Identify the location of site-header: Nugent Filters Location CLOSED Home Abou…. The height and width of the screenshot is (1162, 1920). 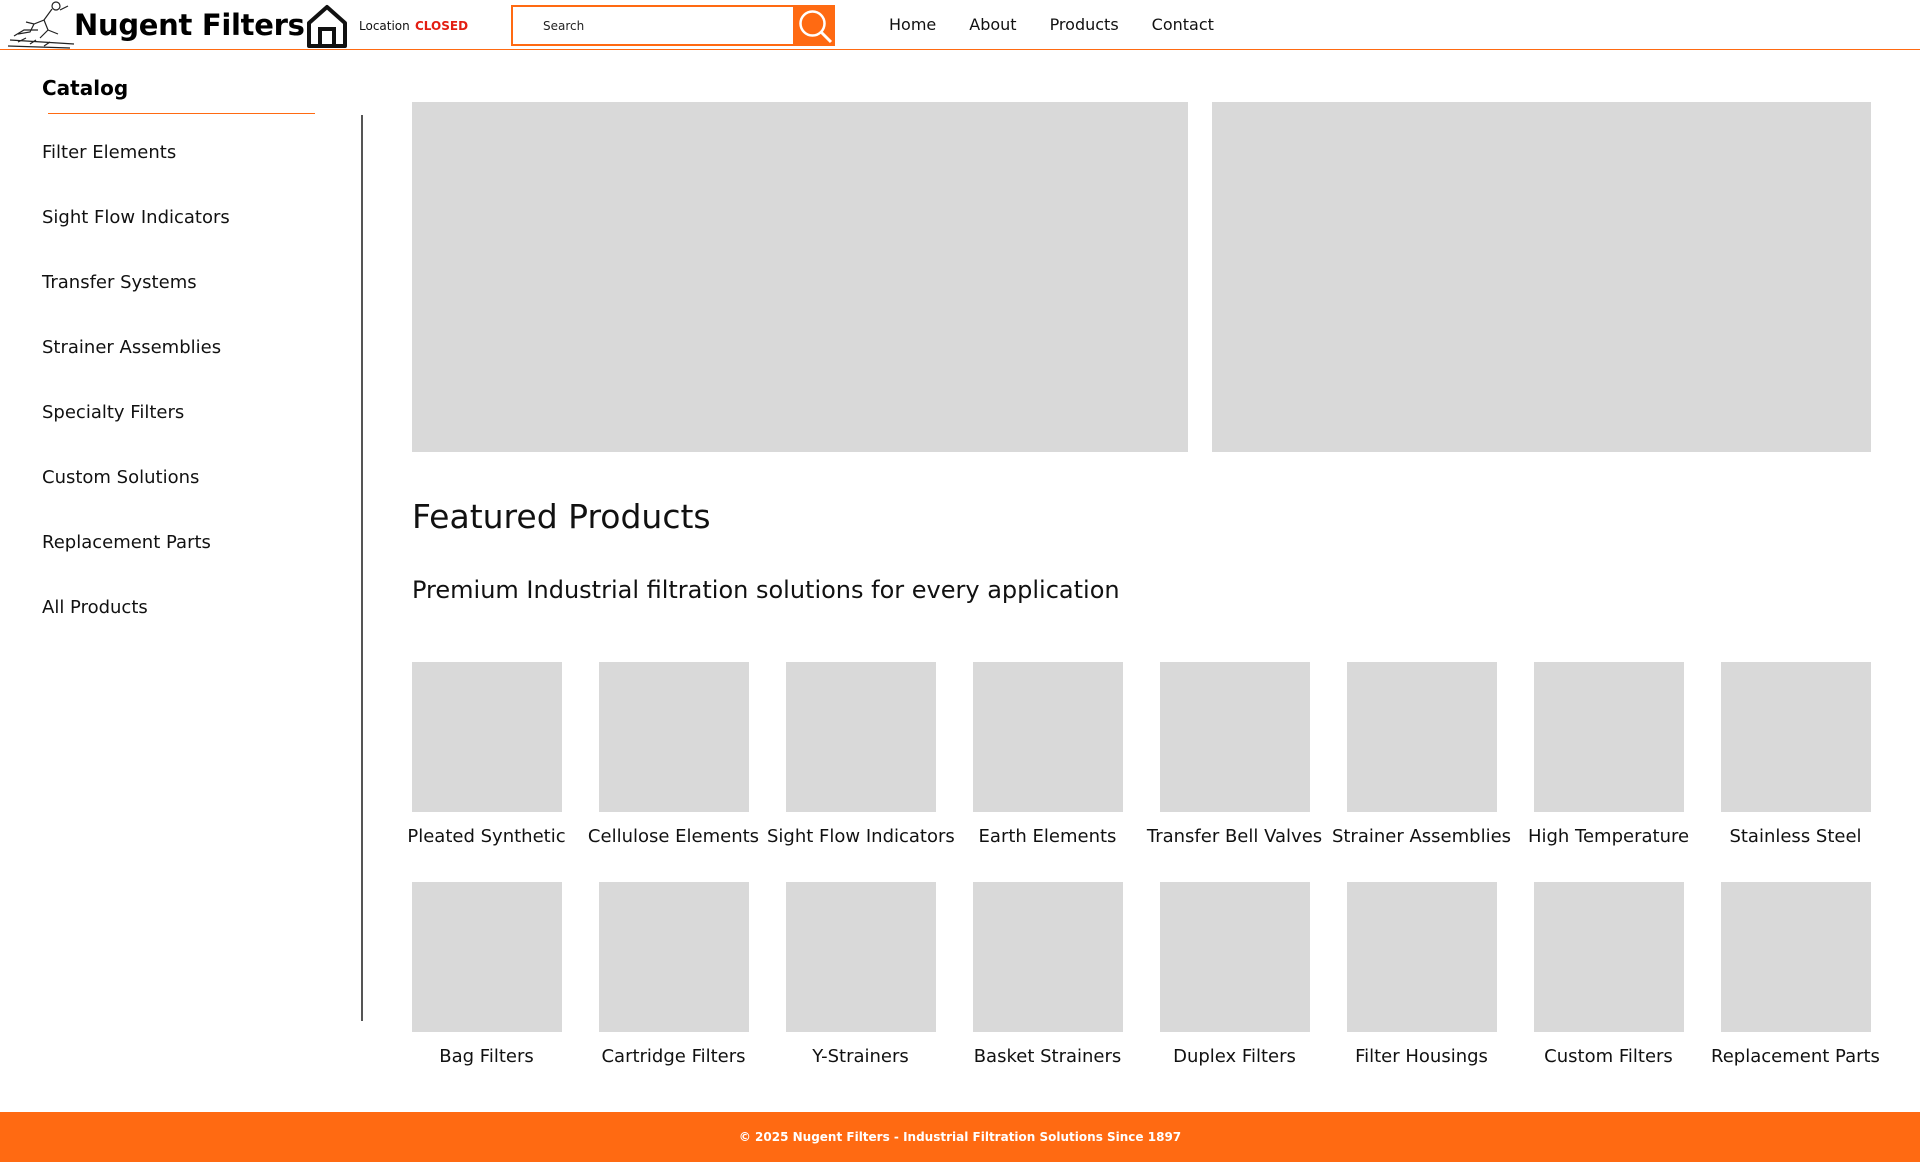
(960, 25).